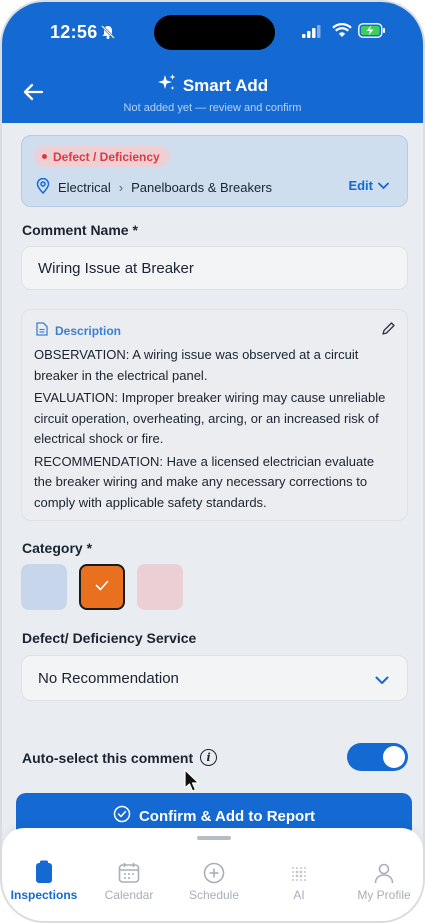 The width and height of the screenshot is (425, 923). Describe the element at coordinates (74, 32) in the screenshot. I see `status-time: 12:56` at that location.